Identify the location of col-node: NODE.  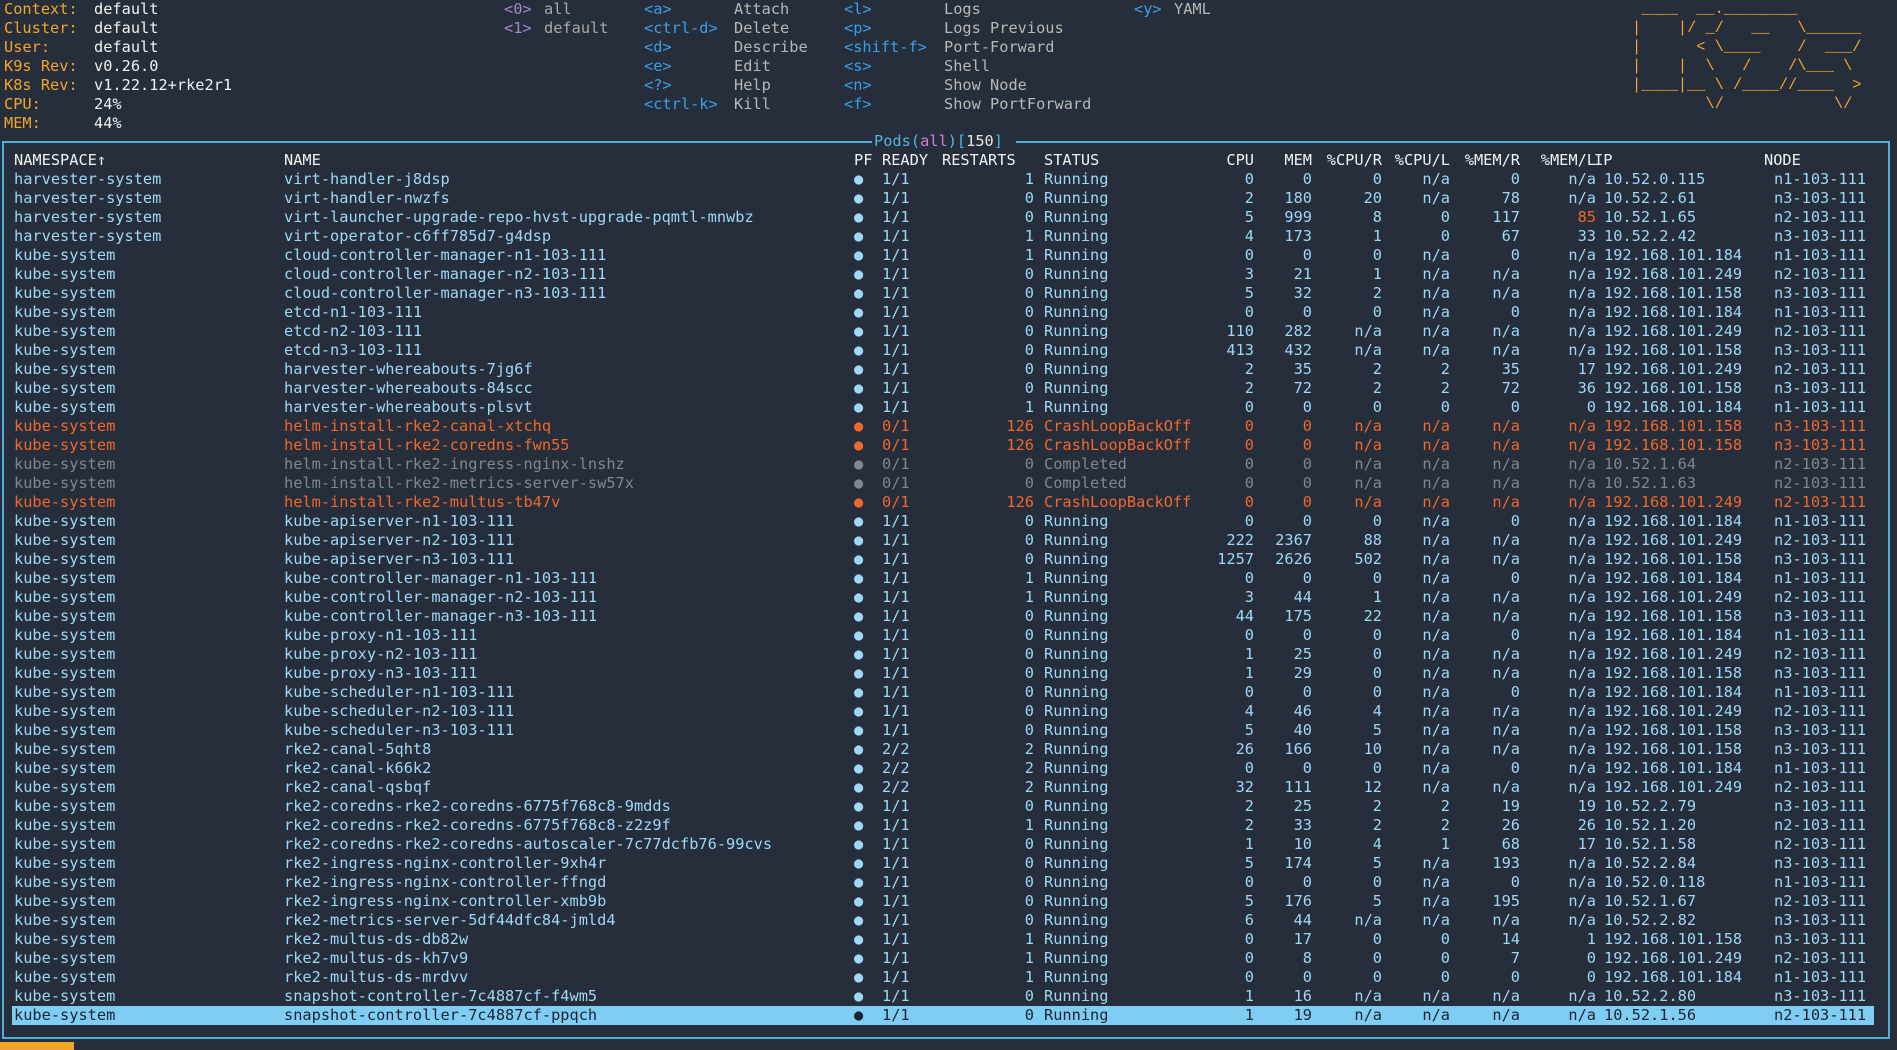
(1782, 160).